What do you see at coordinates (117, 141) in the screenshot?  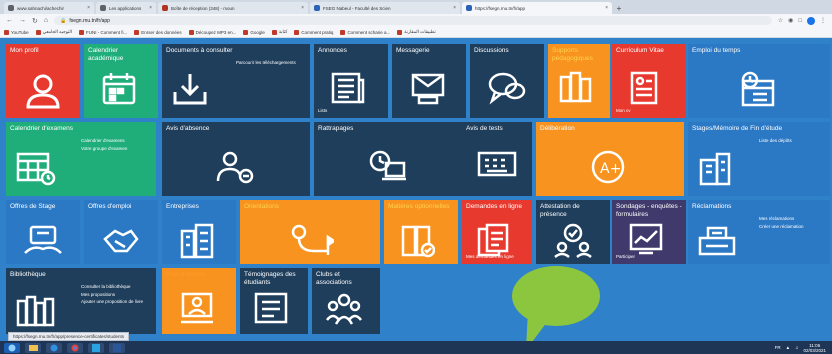 I see `tile-link: Calendrier d'examens` at bounding box center [117, 141].